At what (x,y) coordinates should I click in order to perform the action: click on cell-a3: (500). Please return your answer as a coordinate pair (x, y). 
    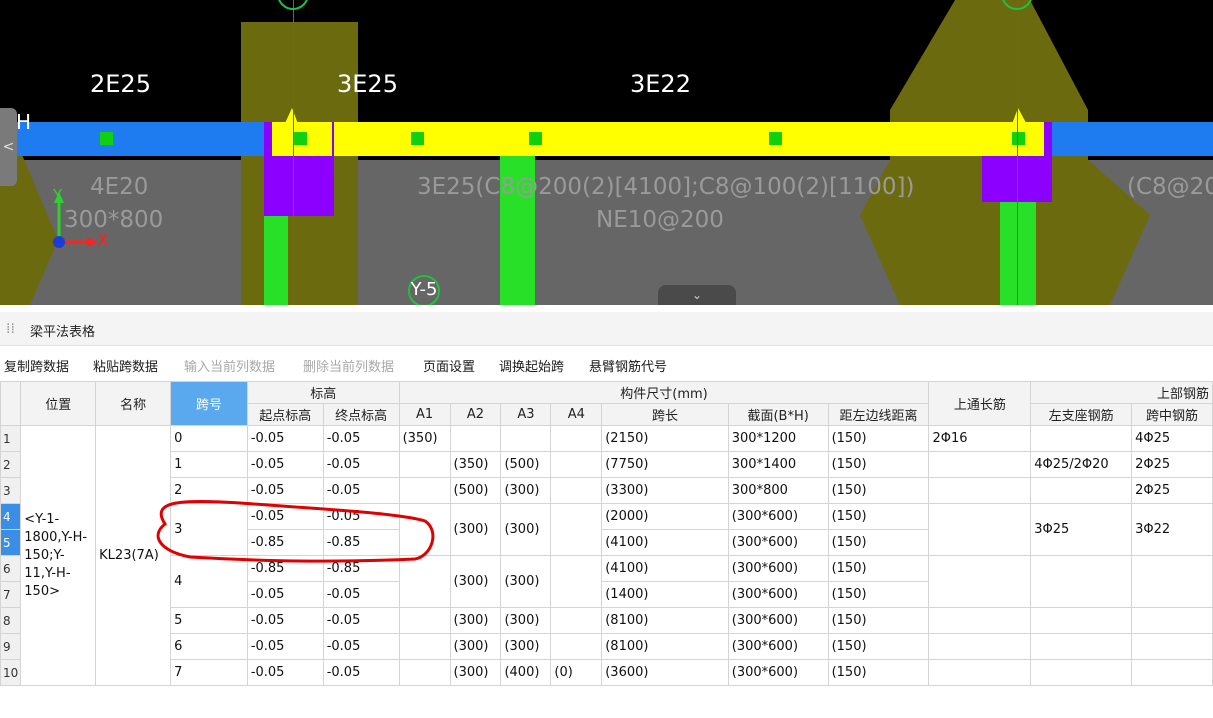
    Looking at the image, I should click on (526, 464).